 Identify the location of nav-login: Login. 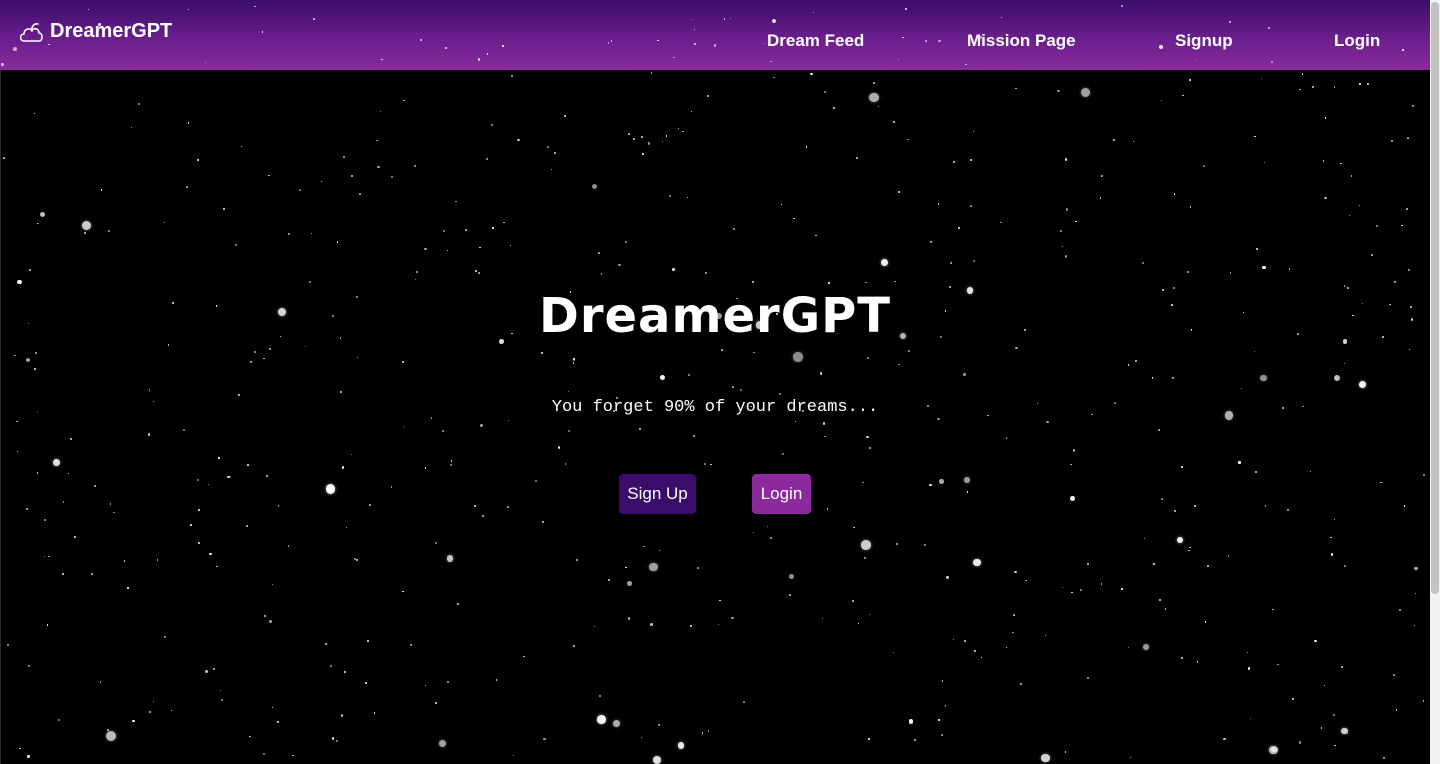
(1357, 41).